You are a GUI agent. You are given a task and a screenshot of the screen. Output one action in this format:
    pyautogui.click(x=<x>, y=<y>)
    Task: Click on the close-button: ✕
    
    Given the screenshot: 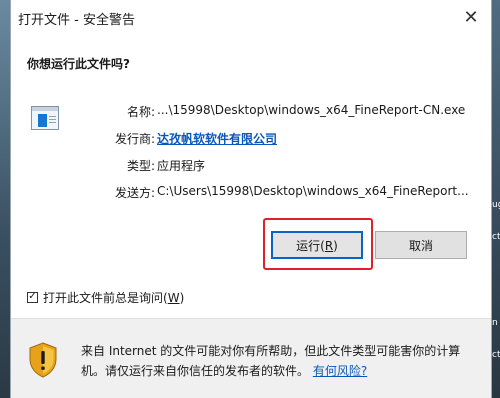 What is the action you would take?
    pyautogui.click(x=471, y=17)
    